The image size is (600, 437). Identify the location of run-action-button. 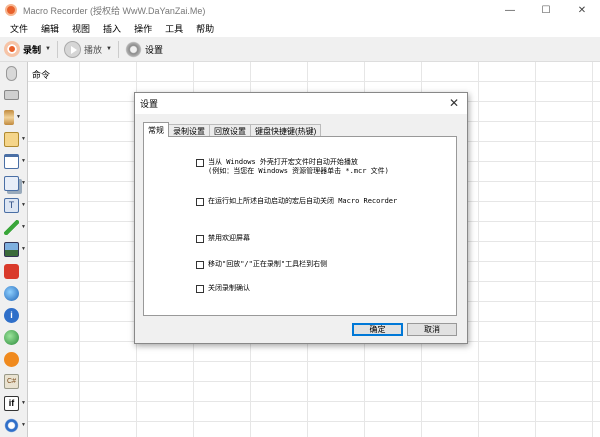
(15, 337).